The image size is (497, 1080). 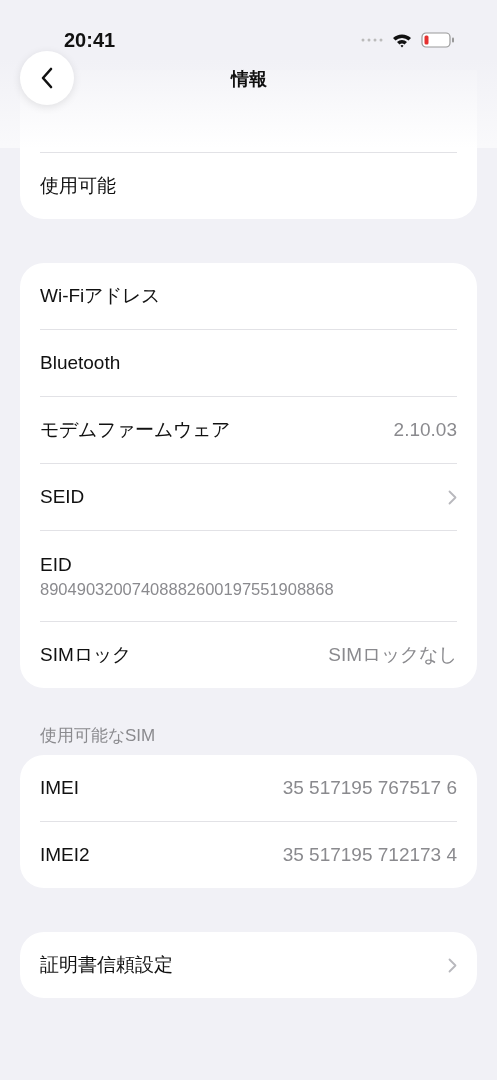 What do you see at coordinates (106, 965) in the screenshot?
I see `row-label: 証明書信頼設定` at bounding box center [106, 965].